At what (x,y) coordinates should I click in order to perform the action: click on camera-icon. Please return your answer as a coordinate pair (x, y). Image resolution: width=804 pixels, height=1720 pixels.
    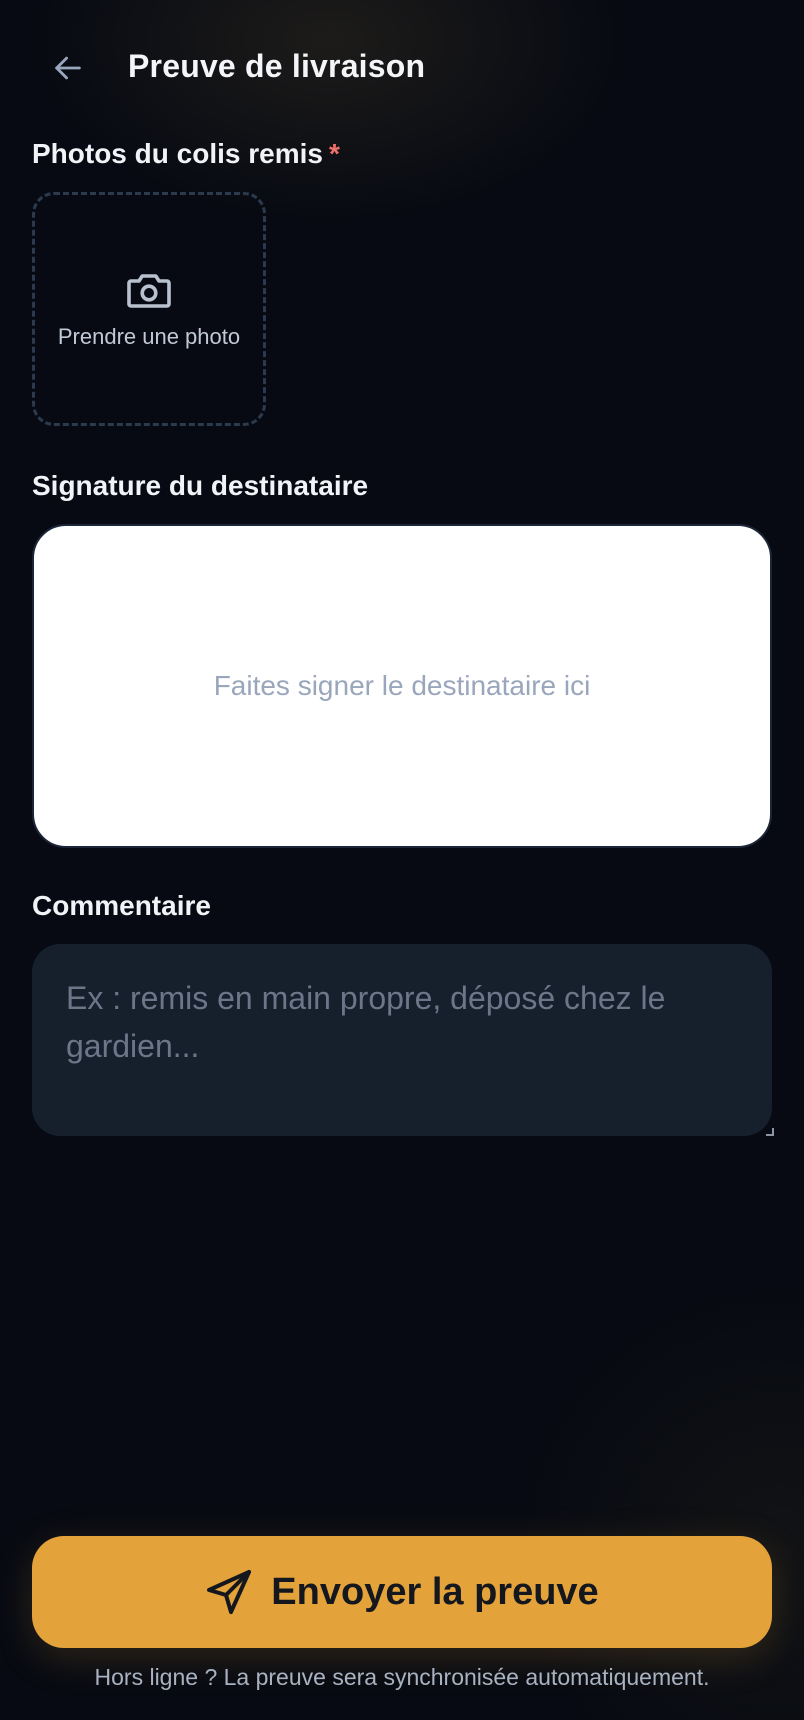
    Looking at the image, I should click on (149, 291).